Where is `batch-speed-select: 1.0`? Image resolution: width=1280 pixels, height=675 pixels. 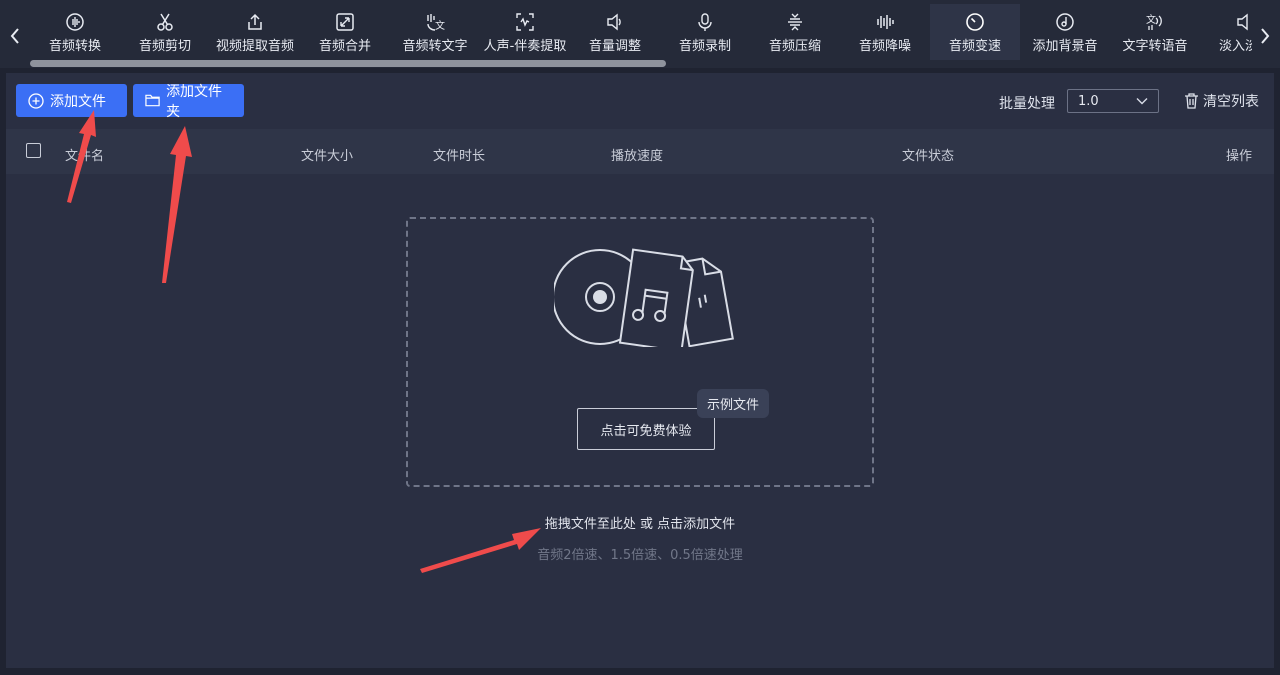
batch-speed-select: 1.0 is located at coordinates (1113, 101).